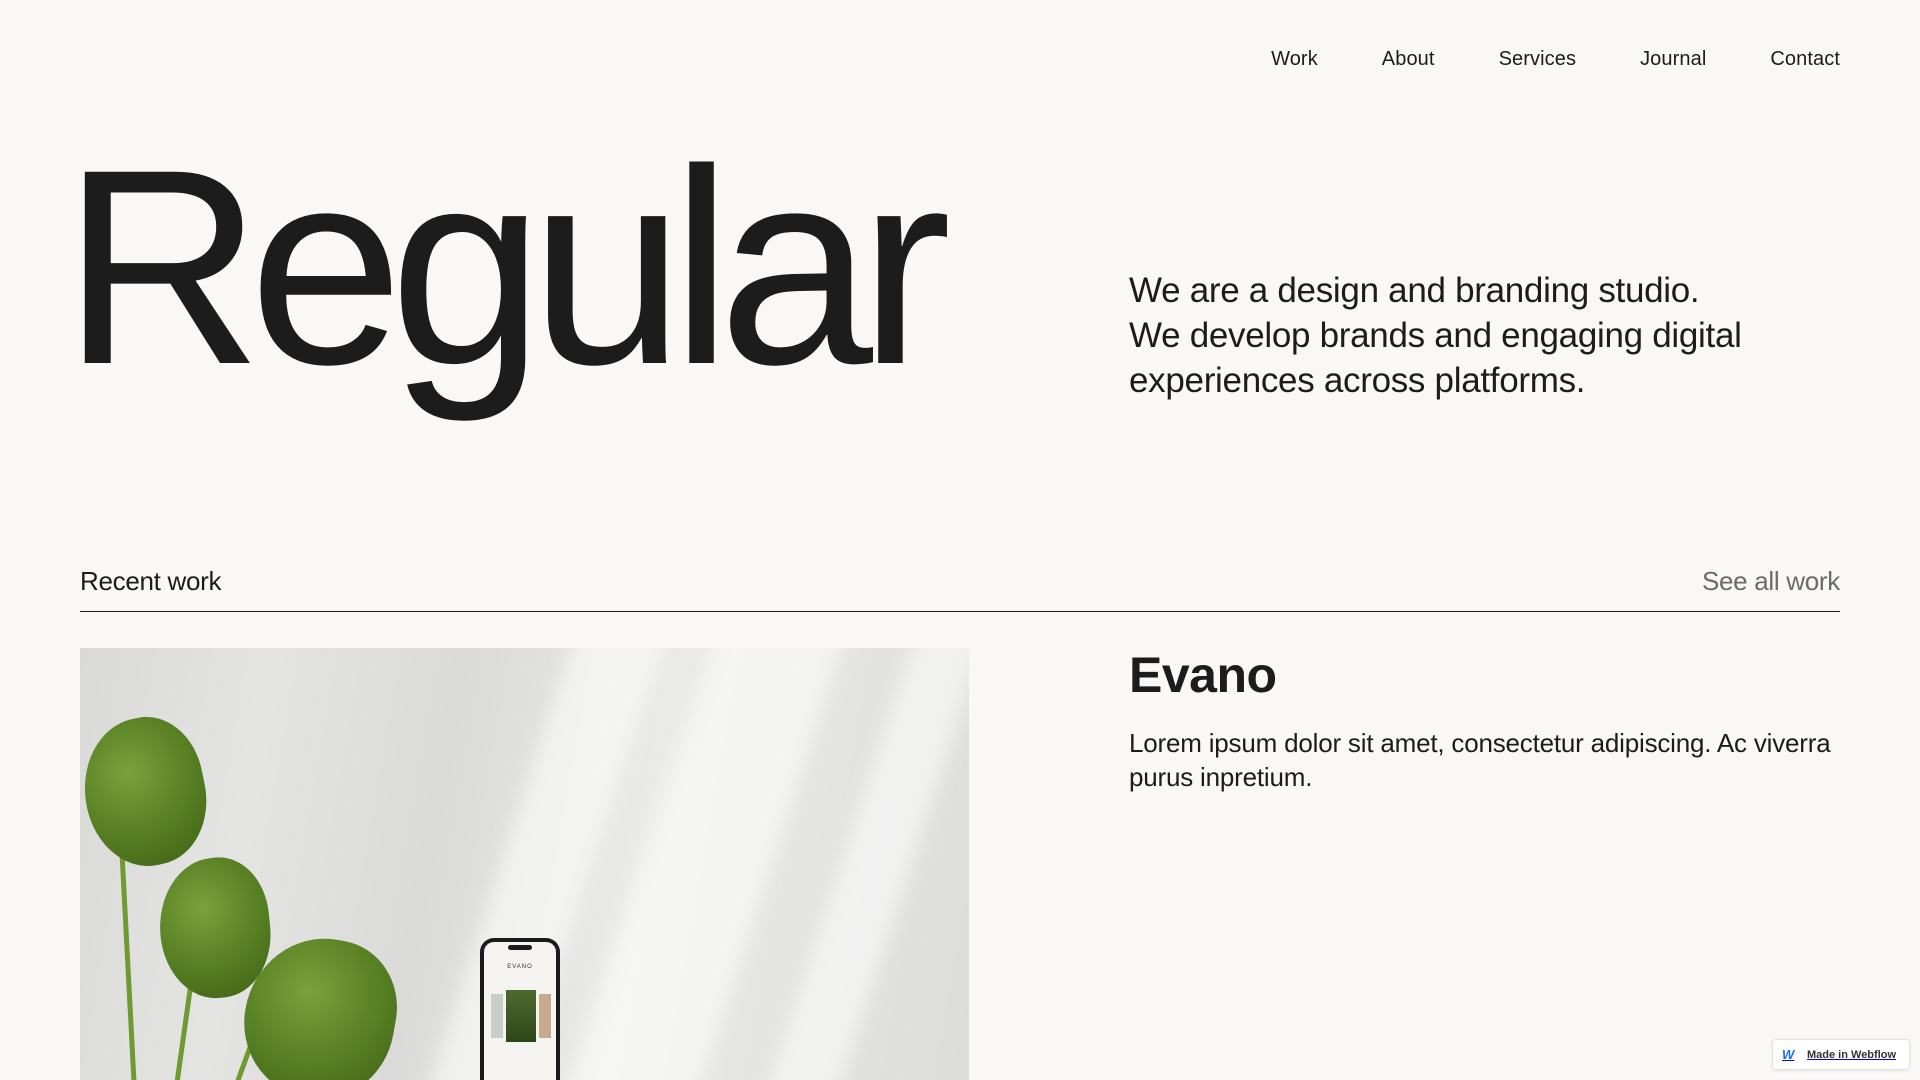  I want to click on nav-link-work: Work, so click(1294, 59).